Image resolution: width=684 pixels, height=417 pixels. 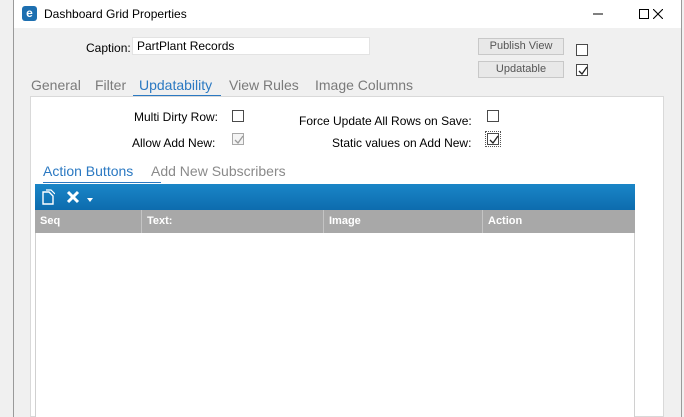 I want to click on allow-add-new-checkbox, so click(x=238, y=139).